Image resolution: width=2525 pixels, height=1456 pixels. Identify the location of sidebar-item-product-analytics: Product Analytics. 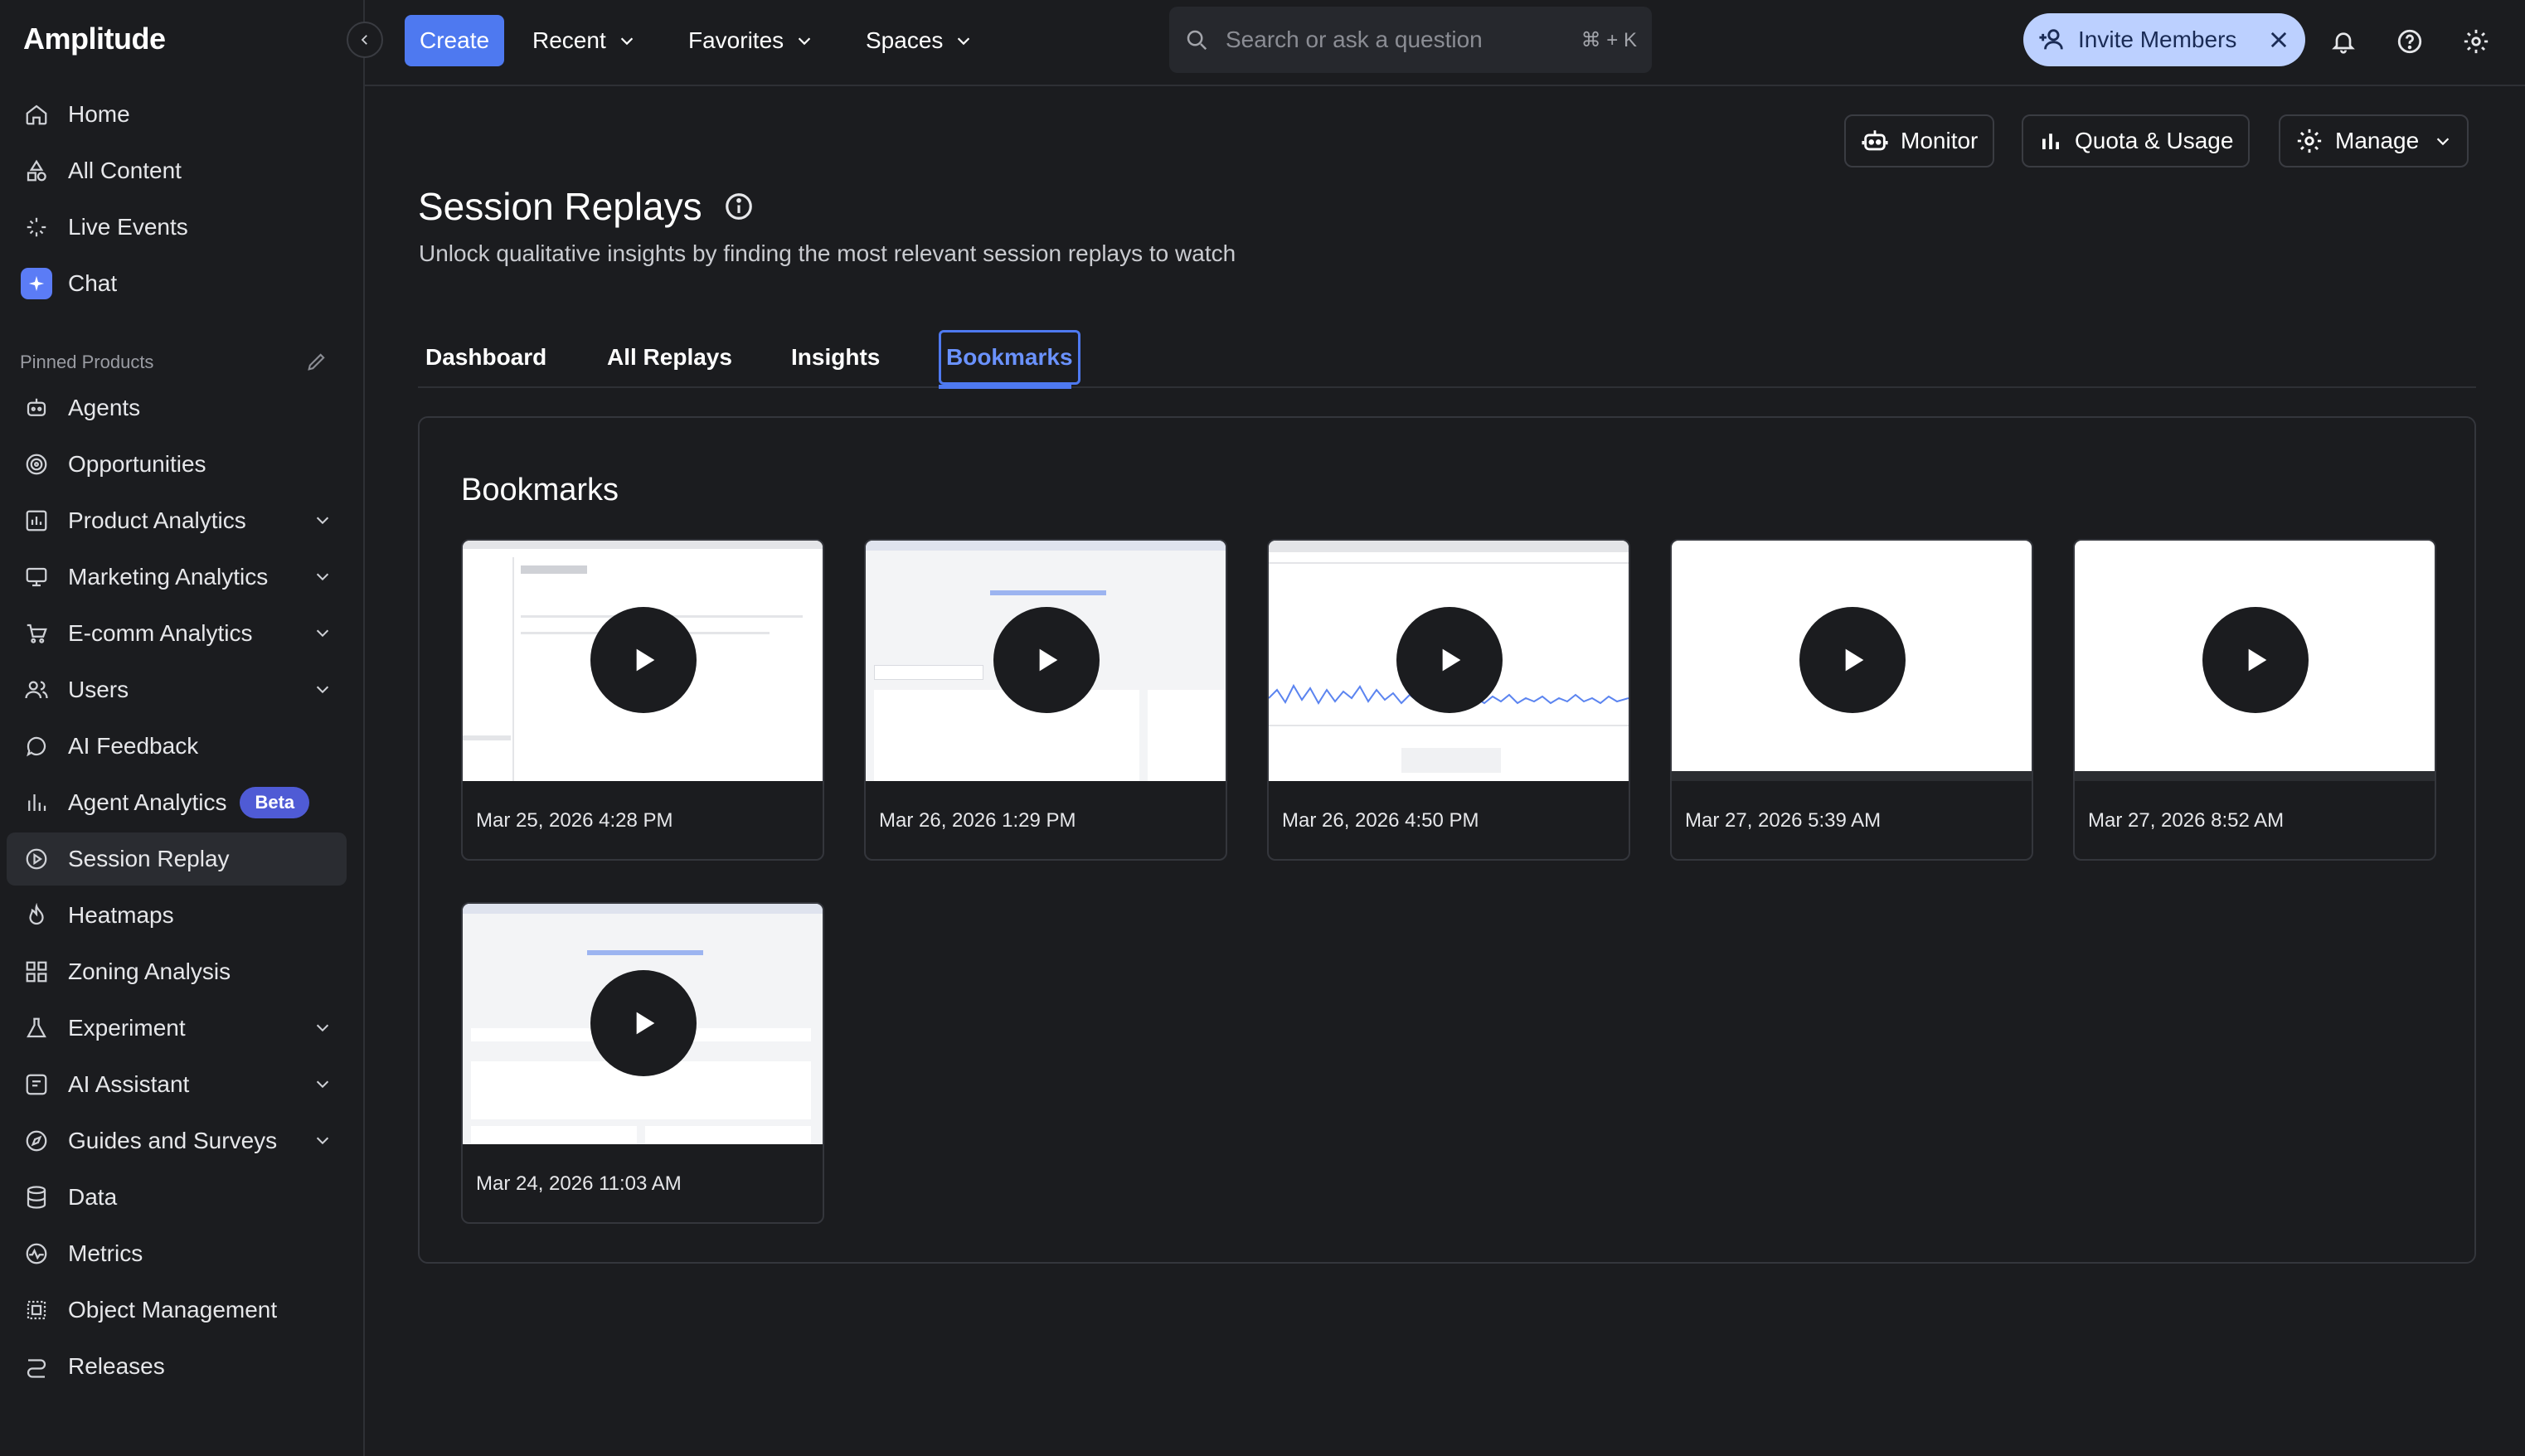
(177, 520).